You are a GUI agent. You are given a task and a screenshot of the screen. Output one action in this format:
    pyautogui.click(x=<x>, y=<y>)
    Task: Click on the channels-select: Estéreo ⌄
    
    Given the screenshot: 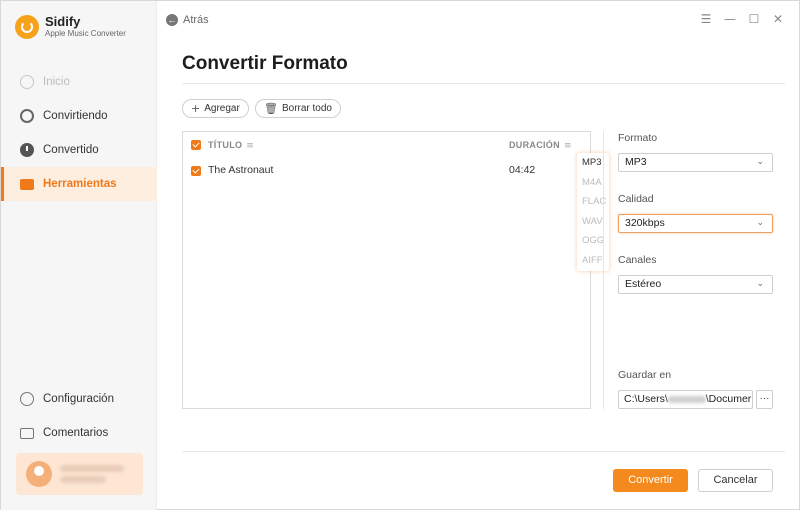 What is the action you would take?
    pyautogui.click(x=695, y=284)
    